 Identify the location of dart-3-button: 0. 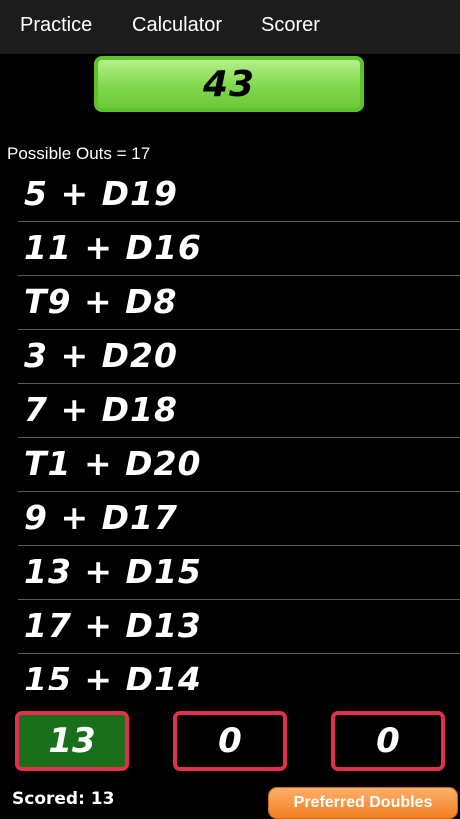
(388, 741).